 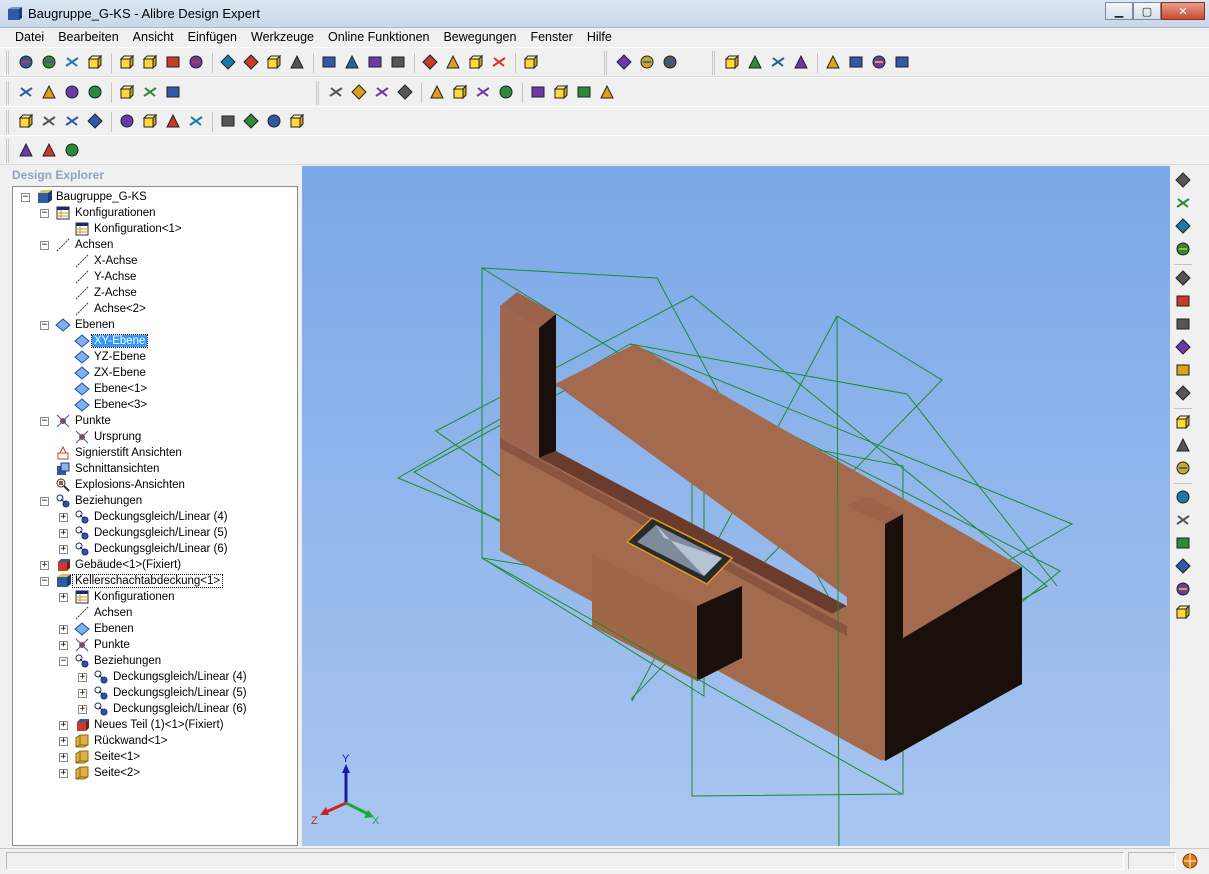 I want to click on menu-bewegungen: Bewegungen, so click(x=479, y=38).